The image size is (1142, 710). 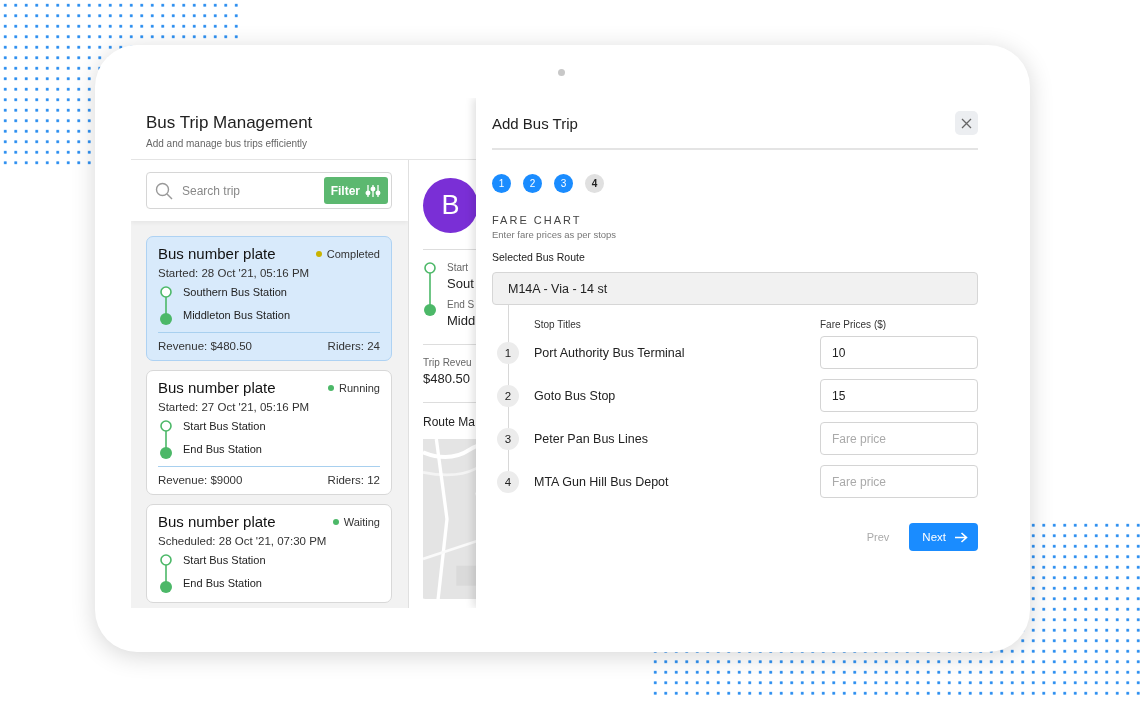 What do you see at coordinates (854, 324) in the screenshot?
I see `column-header: Fare Prices ($)` at bounding box center [854, 324].